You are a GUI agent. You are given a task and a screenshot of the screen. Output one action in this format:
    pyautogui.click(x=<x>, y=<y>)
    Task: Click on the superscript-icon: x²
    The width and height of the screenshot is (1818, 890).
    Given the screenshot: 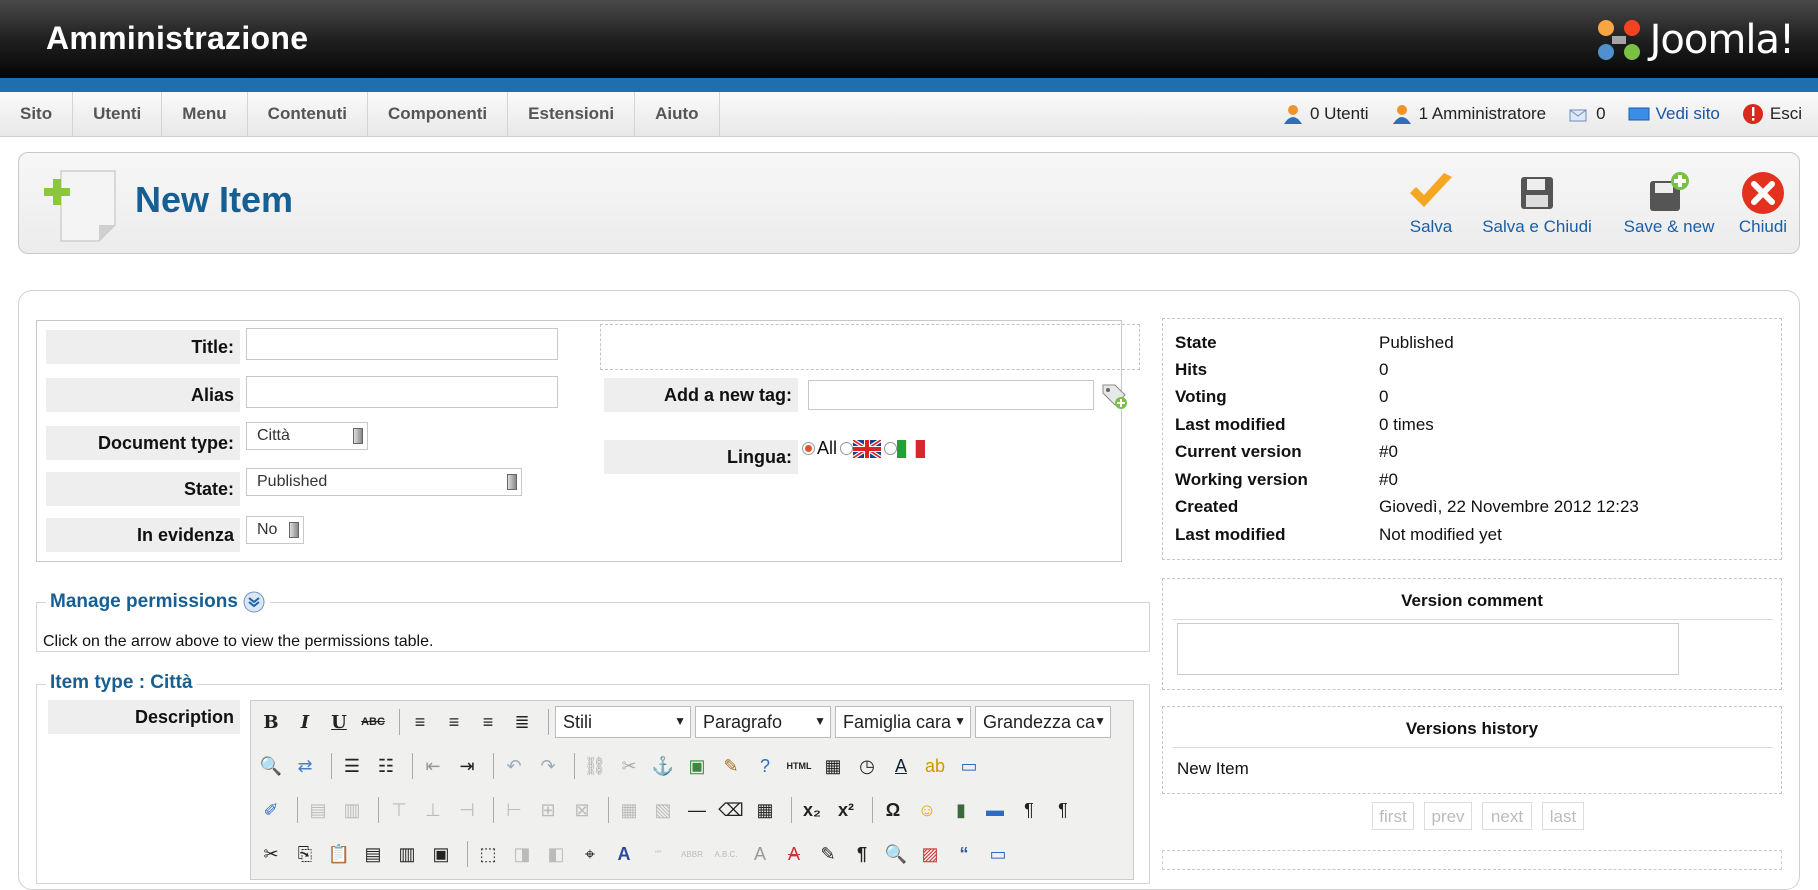 What is the action you would take?
    pyautogui.click(x=846, y=810)
    